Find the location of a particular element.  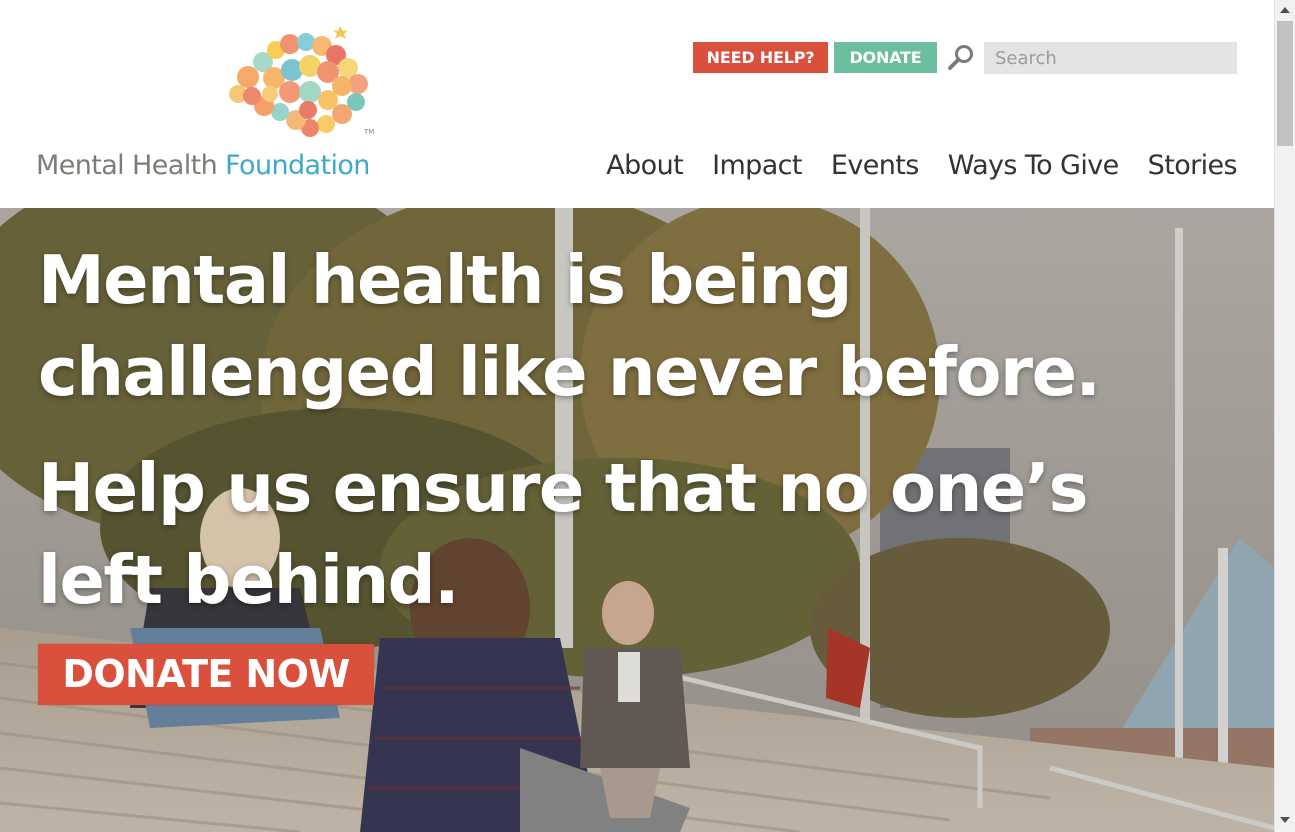

vertical-scrollbar is located at coordinates (1284, 416).